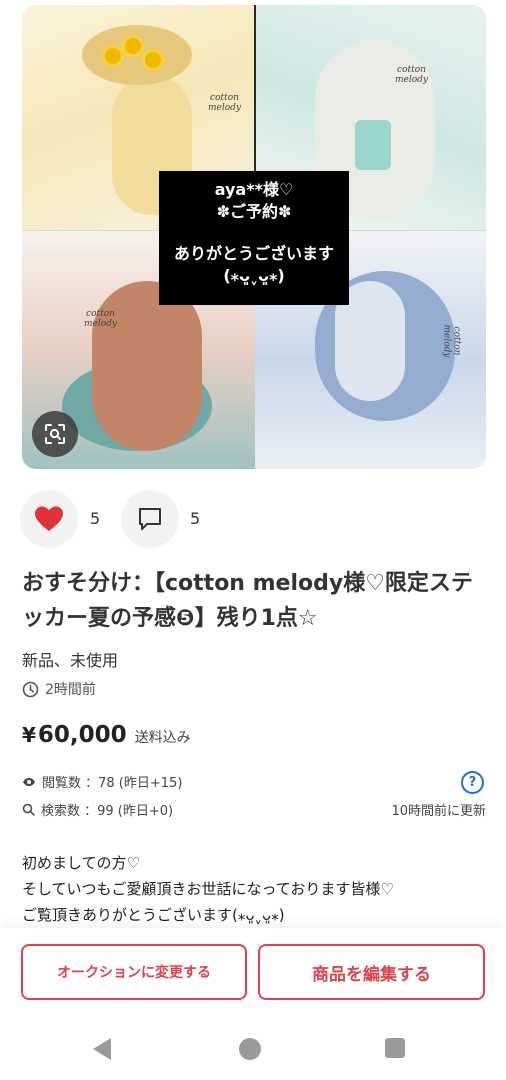 The image size is (506, 1080). What do you see at coordinates (81, 863) in the screenshot?
I see `description-line: 初めましての方♡` at bounding box center [81, 863].